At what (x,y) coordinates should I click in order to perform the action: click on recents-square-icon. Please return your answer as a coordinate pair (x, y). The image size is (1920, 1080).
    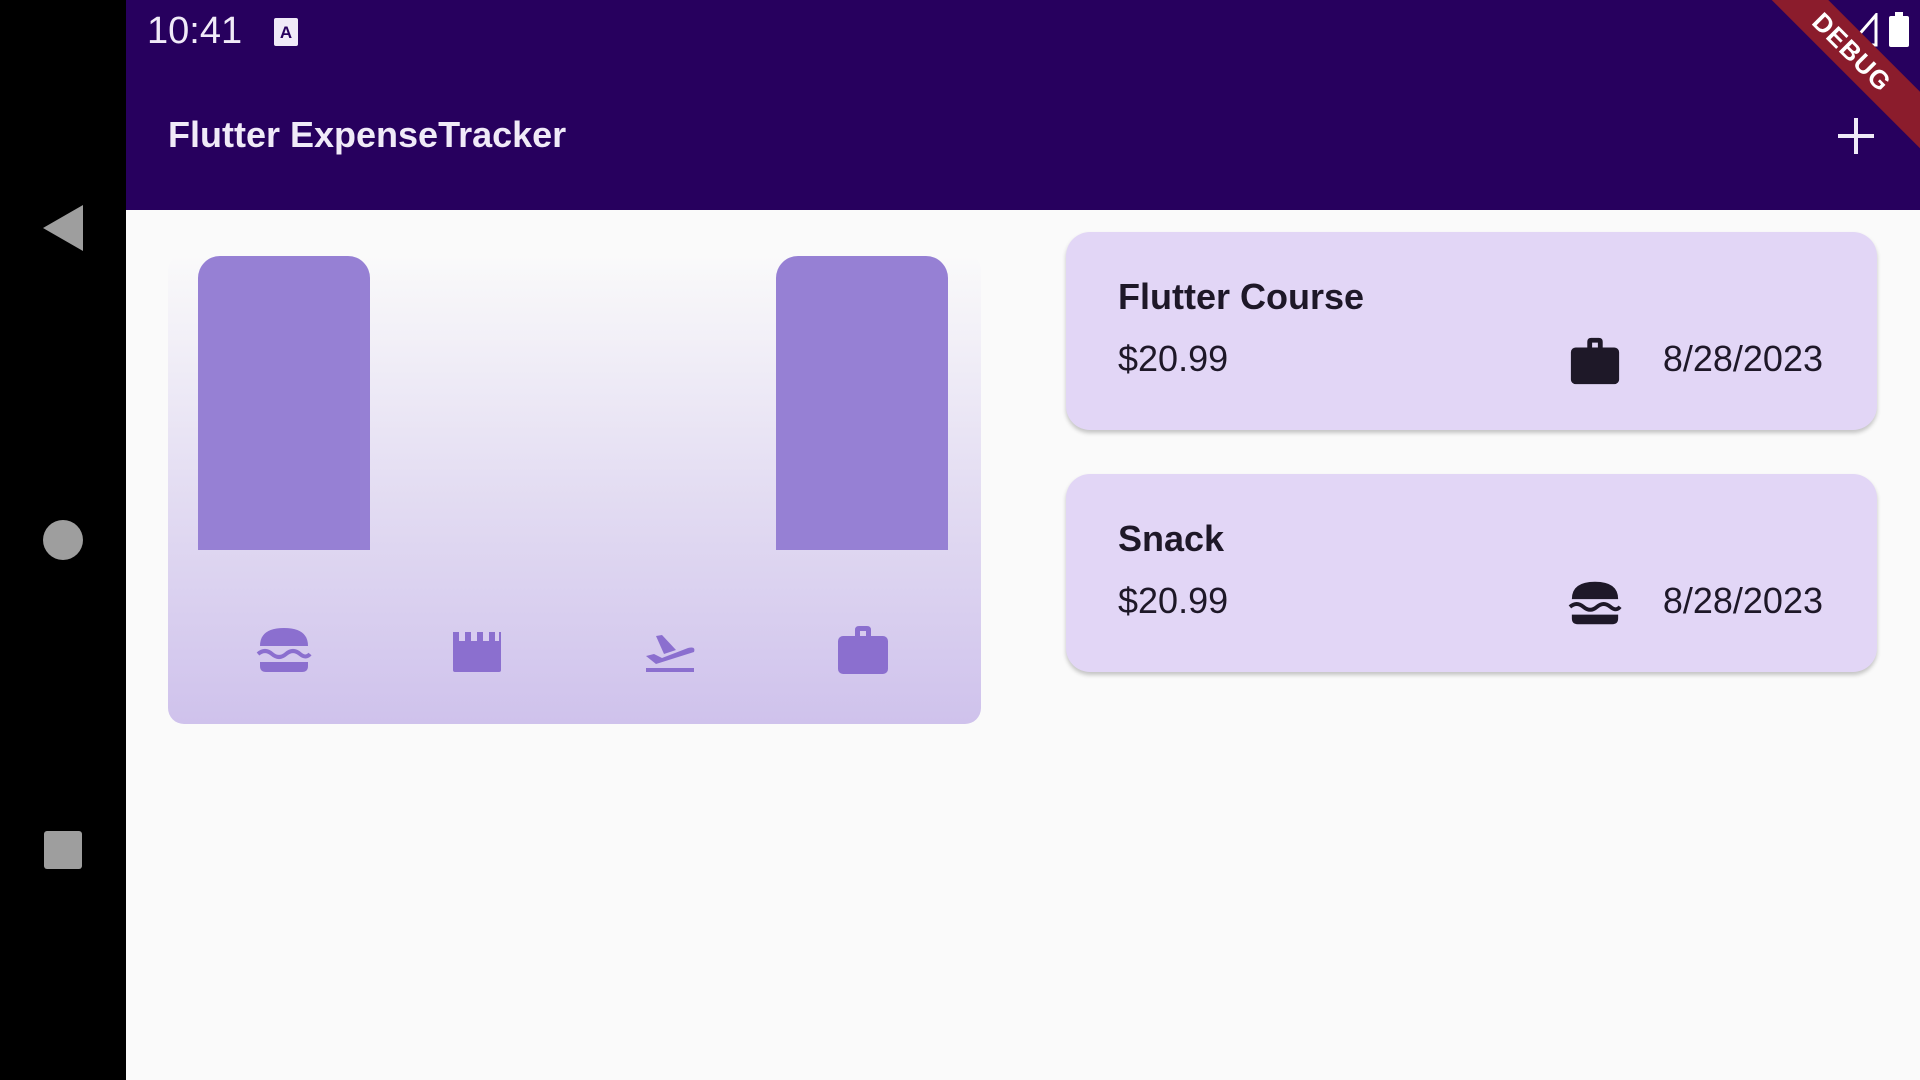
    Looking at the image, I should click on (63, 850).